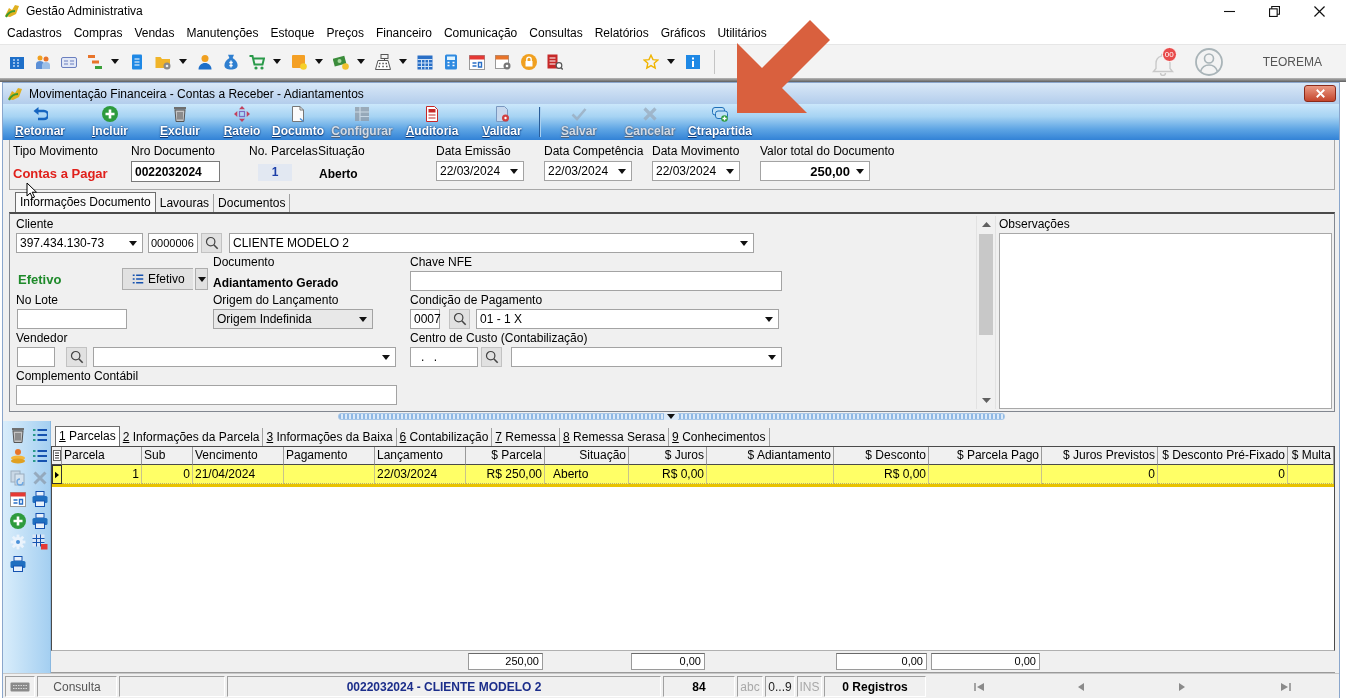 Image resolution: width=1346 pixels, height=698 pixels. Describe the element at coordinates (98, 33) in the screenshot. I see `menu-item: Compras` at that location.